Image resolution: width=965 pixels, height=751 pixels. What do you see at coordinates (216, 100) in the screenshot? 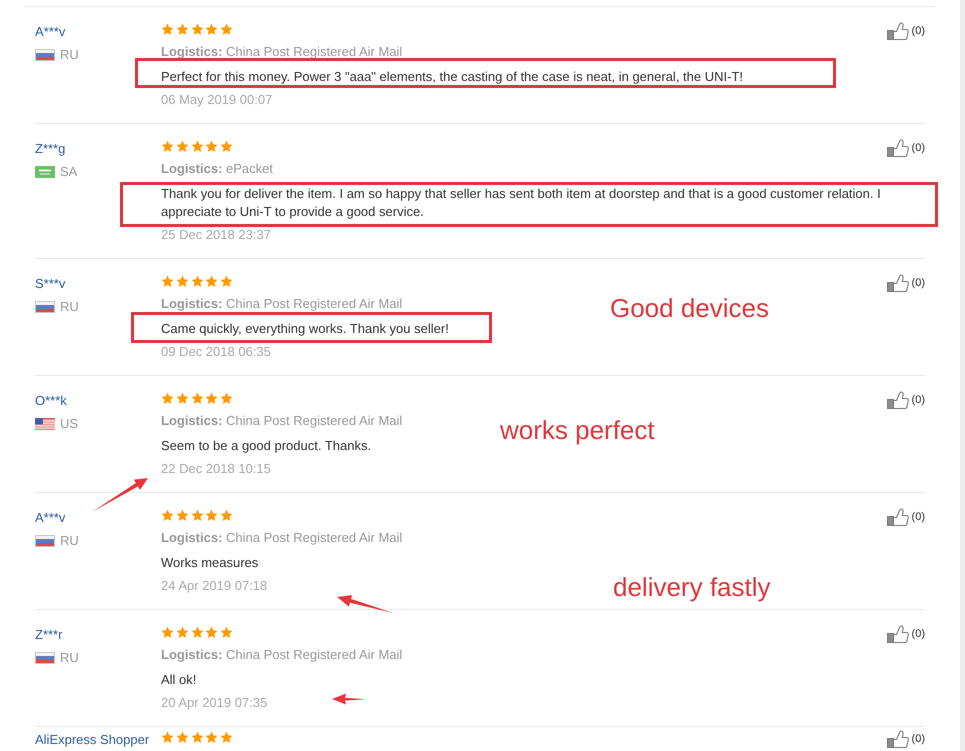
I see `review-date: 06 May 2019 00:07` at bounding box center [216, 100].